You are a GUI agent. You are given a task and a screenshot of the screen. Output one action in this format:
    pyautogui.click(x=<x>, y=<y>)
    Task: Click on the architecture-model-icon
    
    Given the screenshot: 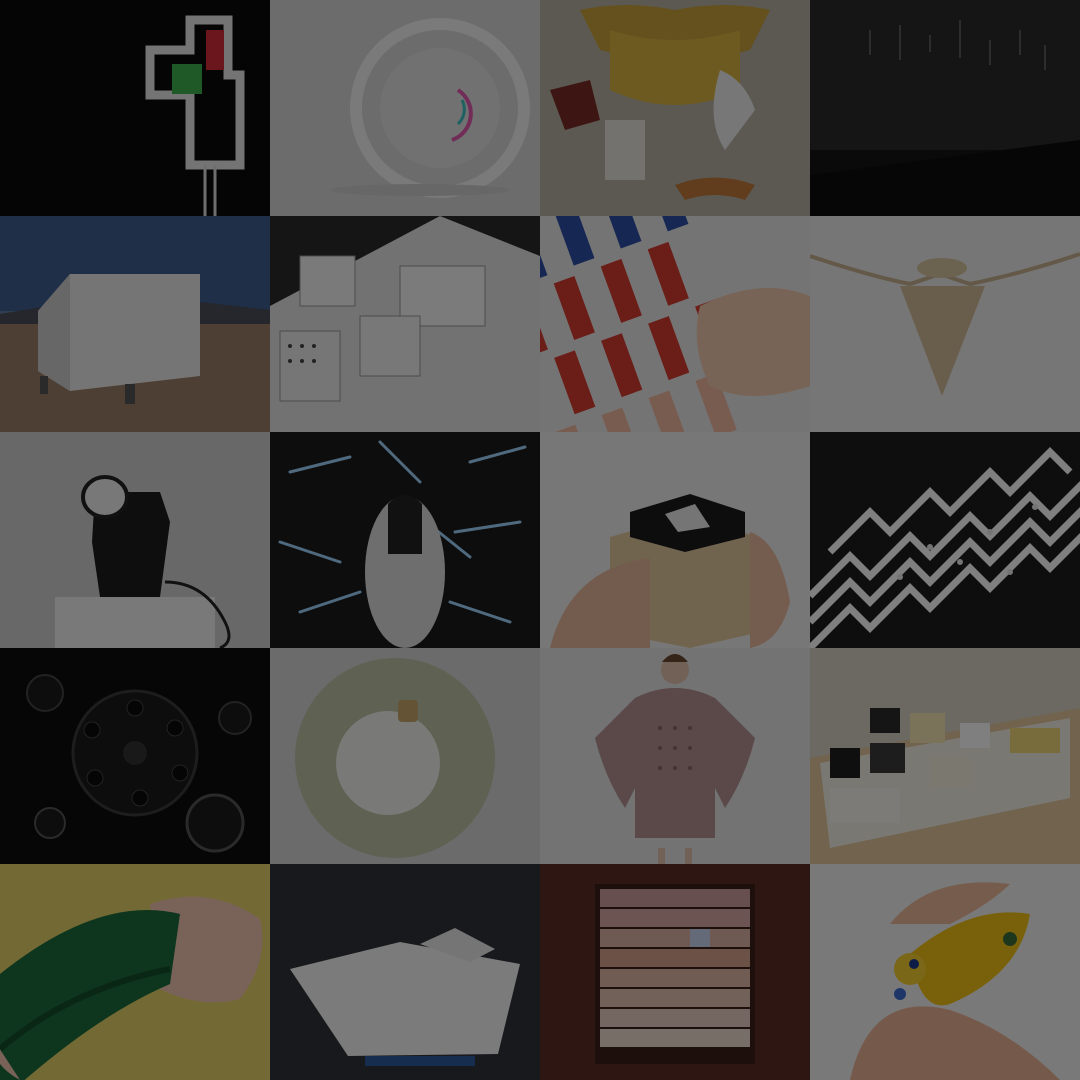 What is the action you would take?
    pyautogui.click(x=405, y=324)
    